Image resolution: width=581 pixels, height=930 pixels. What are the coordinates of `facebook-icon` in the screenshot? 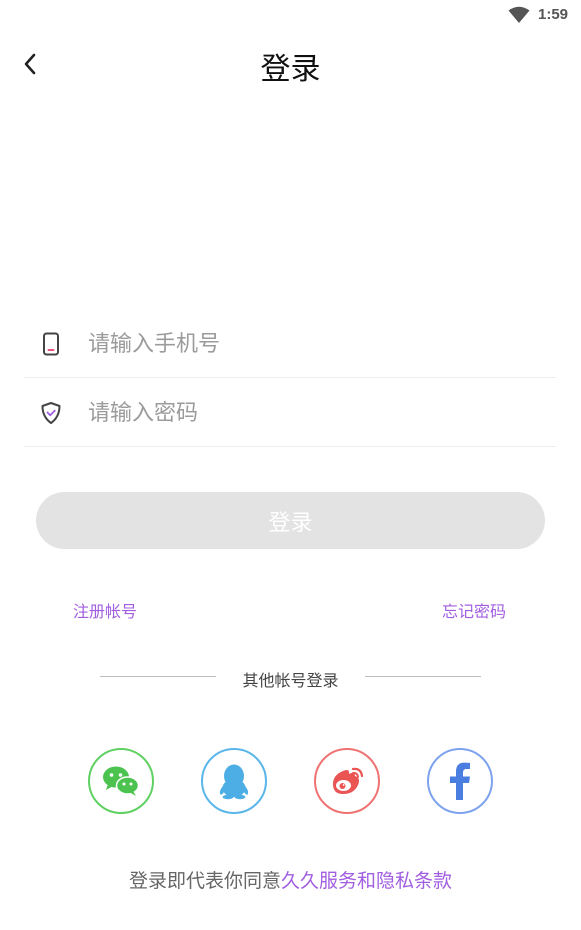 It's located at (460, 781).